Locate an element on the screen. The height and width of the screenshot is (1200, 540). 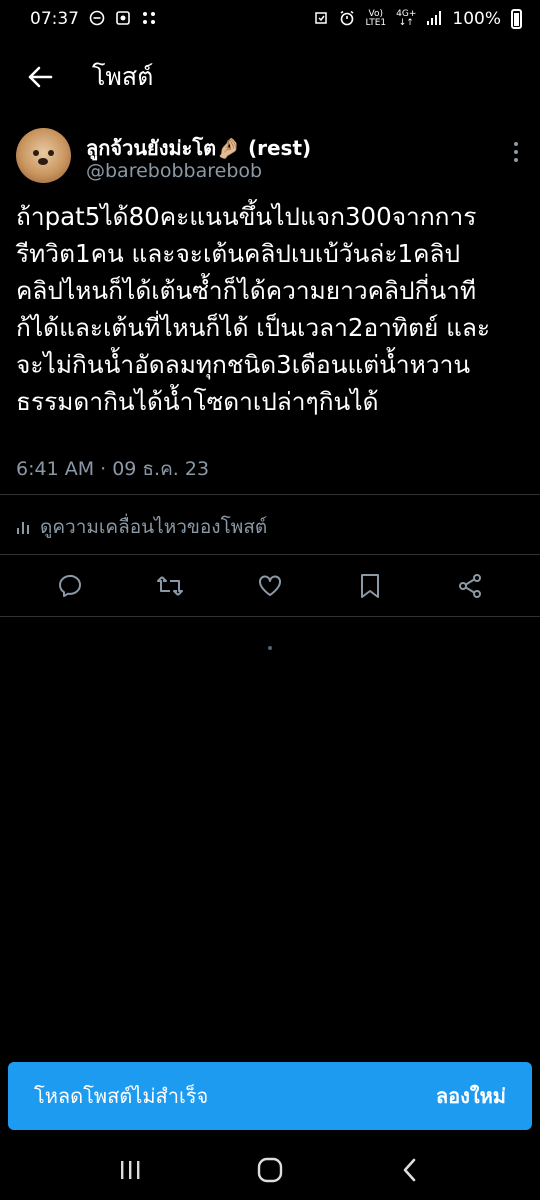
retweet-button is located at coordinates (170, 586).